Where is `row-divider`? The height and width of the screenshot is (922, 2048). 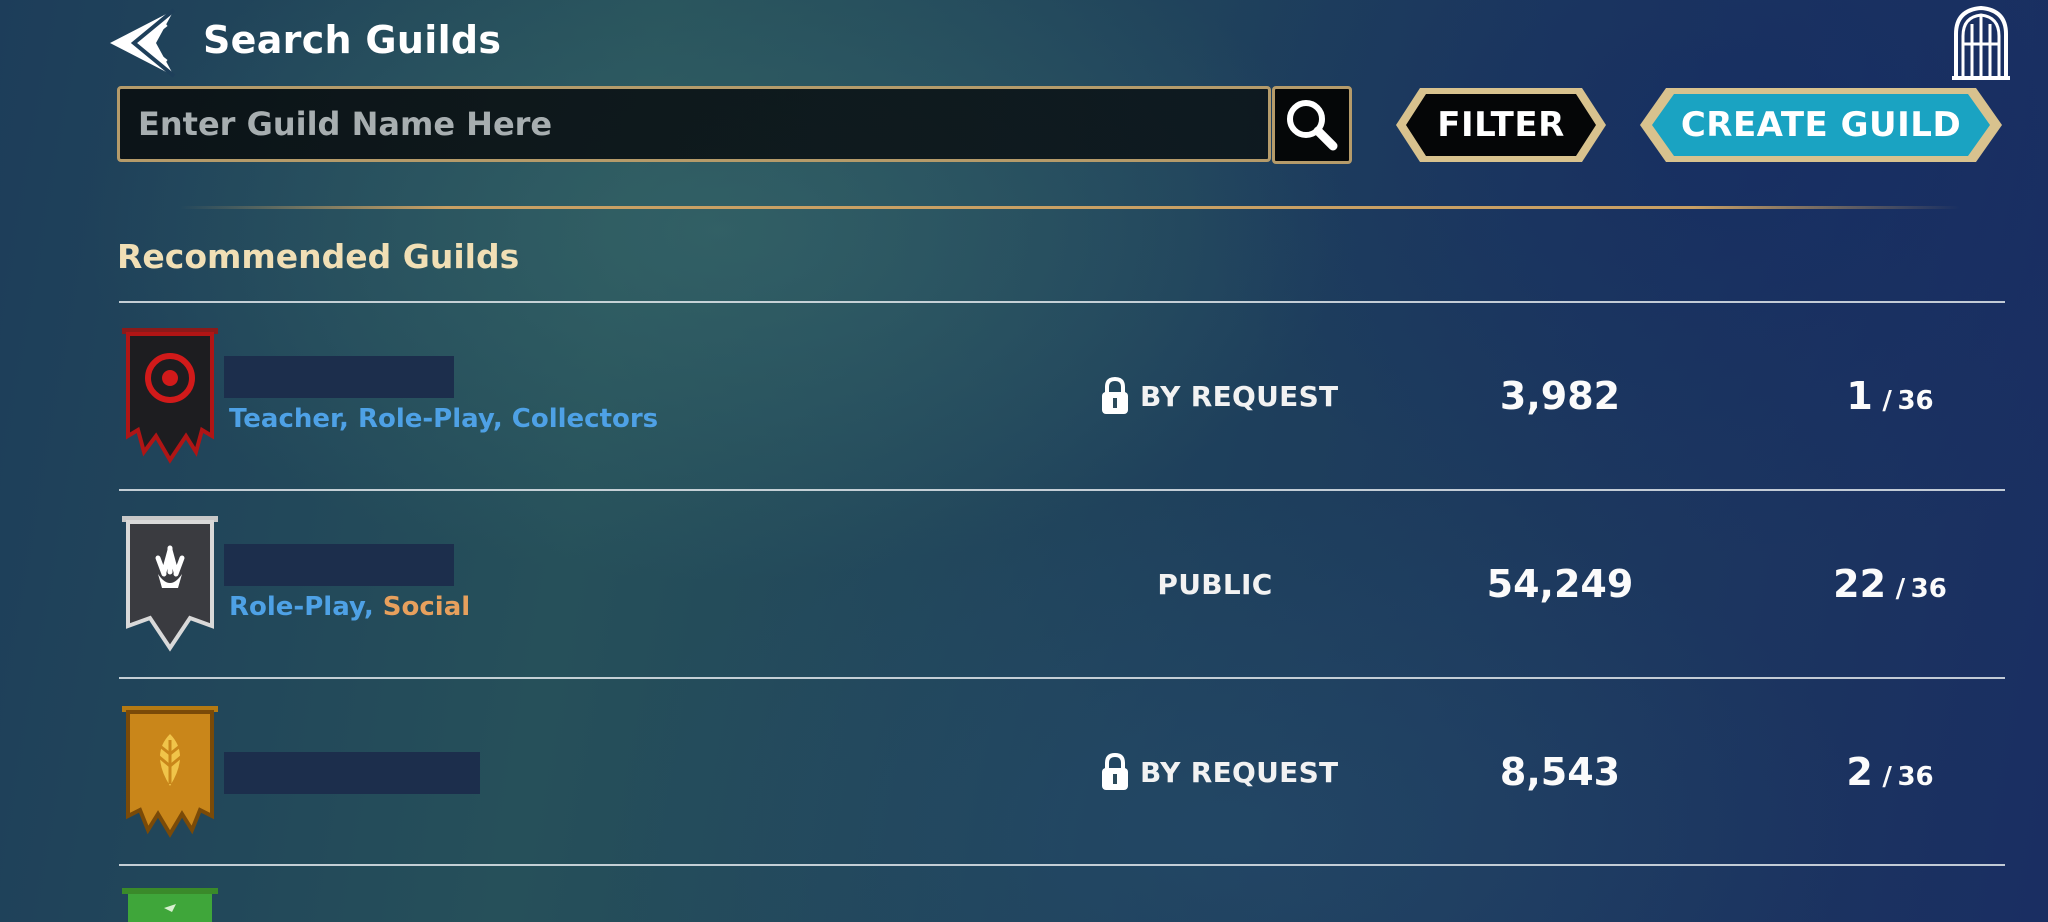 row-divider is located at coordinates (1062, 302).